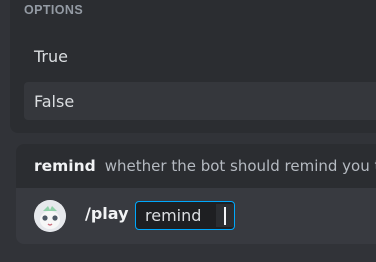 This screenshot has width=376, height=262. I want to click on option-input-chip: remind, so click(185, 215).